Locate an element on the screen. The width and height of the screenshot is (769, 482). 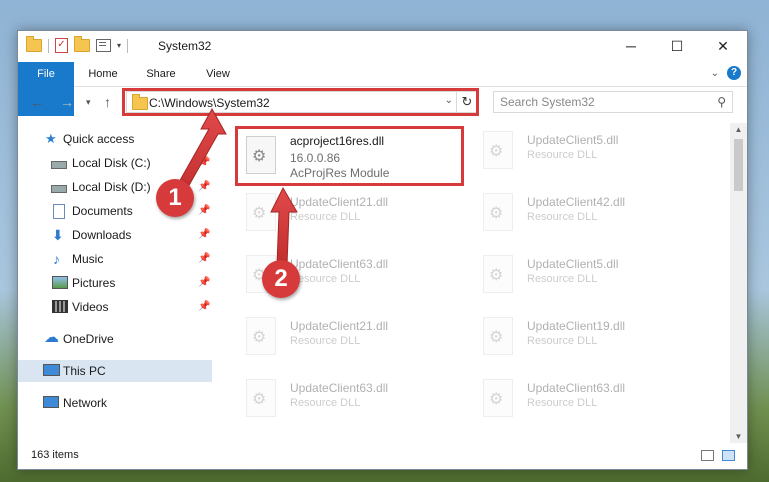
file-item: UpdateClient19.dll Resource DLL is located at coordinates (587, 336).